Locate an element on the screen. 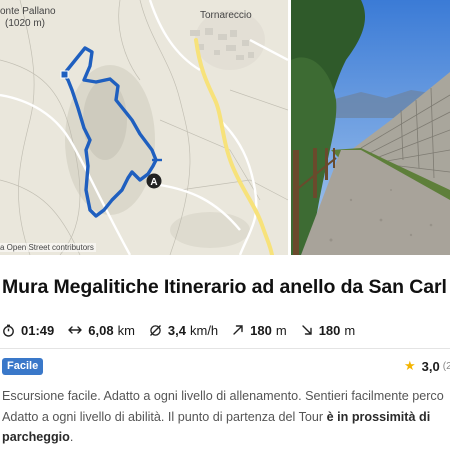  map-peak-label: onte Pallano (1020 m) is located at coordinates (28, 17).